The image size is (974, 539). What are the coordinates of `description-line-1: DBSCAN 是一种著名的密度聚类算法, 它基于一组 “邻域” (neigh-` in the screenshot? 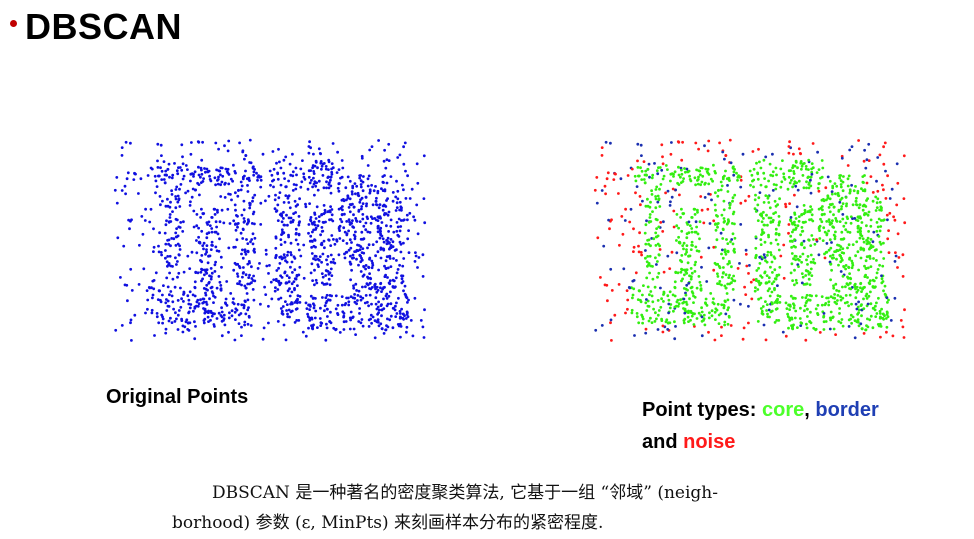 It's located at (465, 493).